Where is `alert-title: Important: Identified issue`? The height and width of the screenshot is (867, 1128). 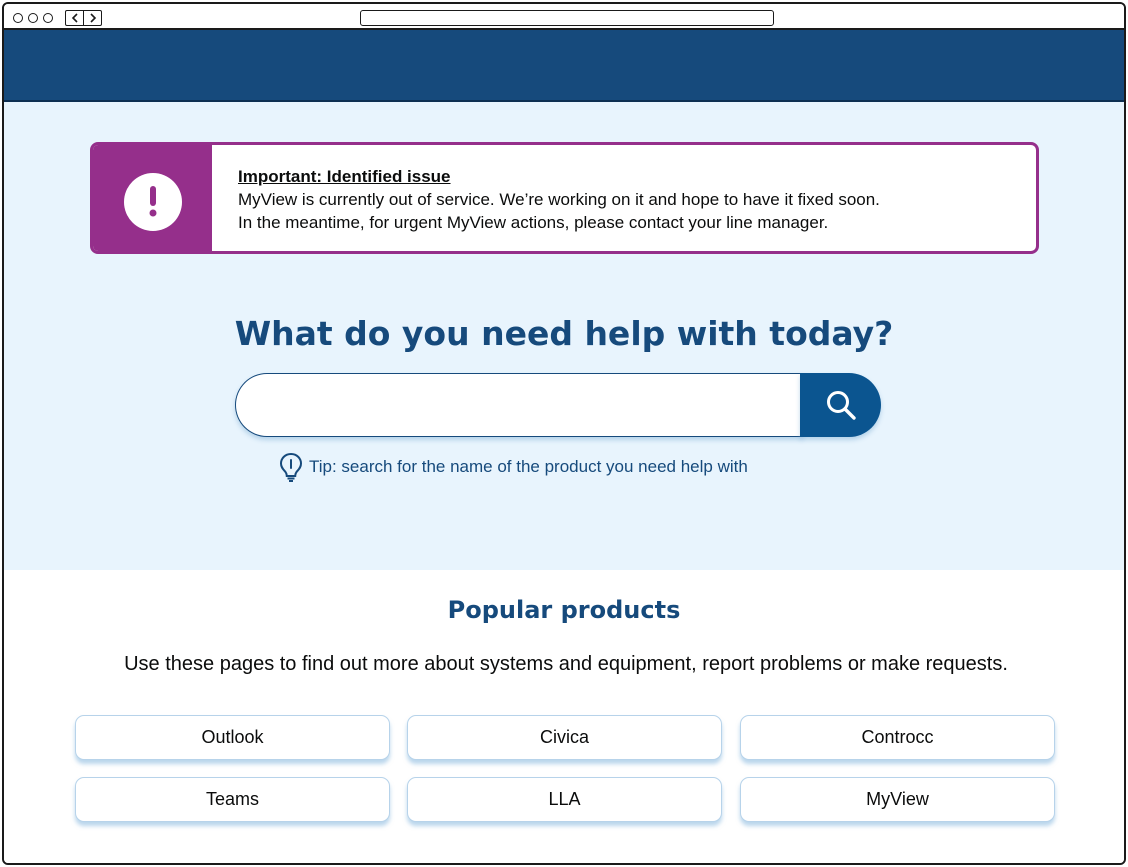
alert-title: Important: Identified issue is located at coordinates (627, 176).